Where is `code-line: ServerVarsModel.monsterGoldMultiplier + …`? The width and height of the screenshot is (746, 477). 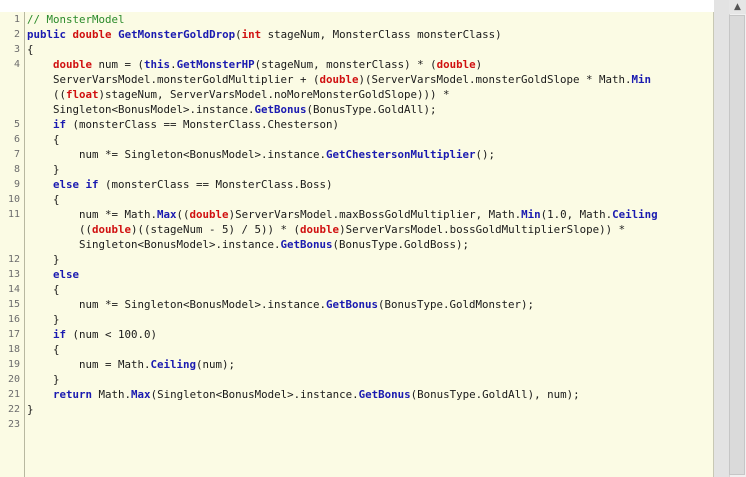
code-line: ServerVarsModel.monsterGoldMultiplier + … is located at coordinates (357, 79).